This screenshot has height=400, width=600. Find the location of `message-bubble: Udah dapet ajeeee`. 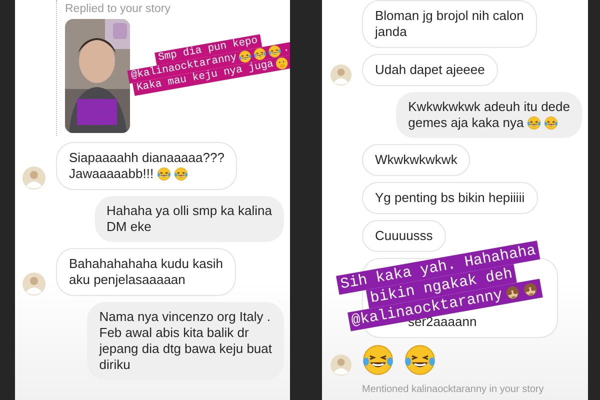

message-bubble: Udah dapet ajeeee is located at coordinates (430, 70).